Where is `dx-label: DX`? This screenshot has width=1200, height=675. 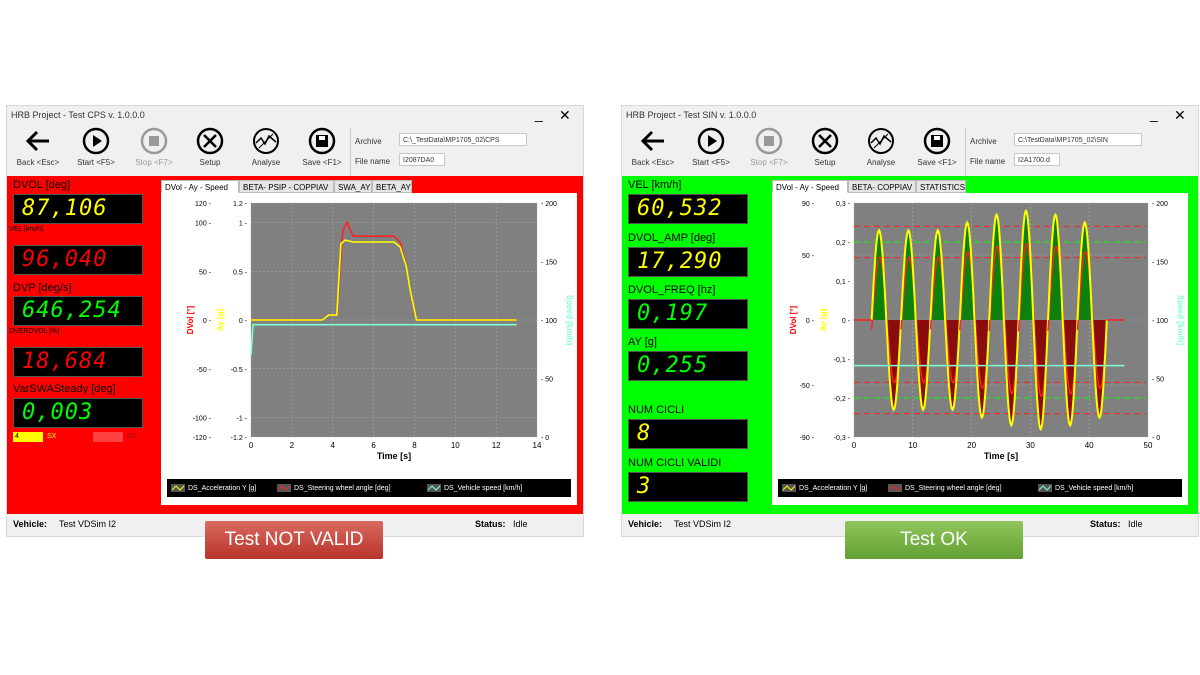 dx-label: DX is located at coordinates (132, 436).